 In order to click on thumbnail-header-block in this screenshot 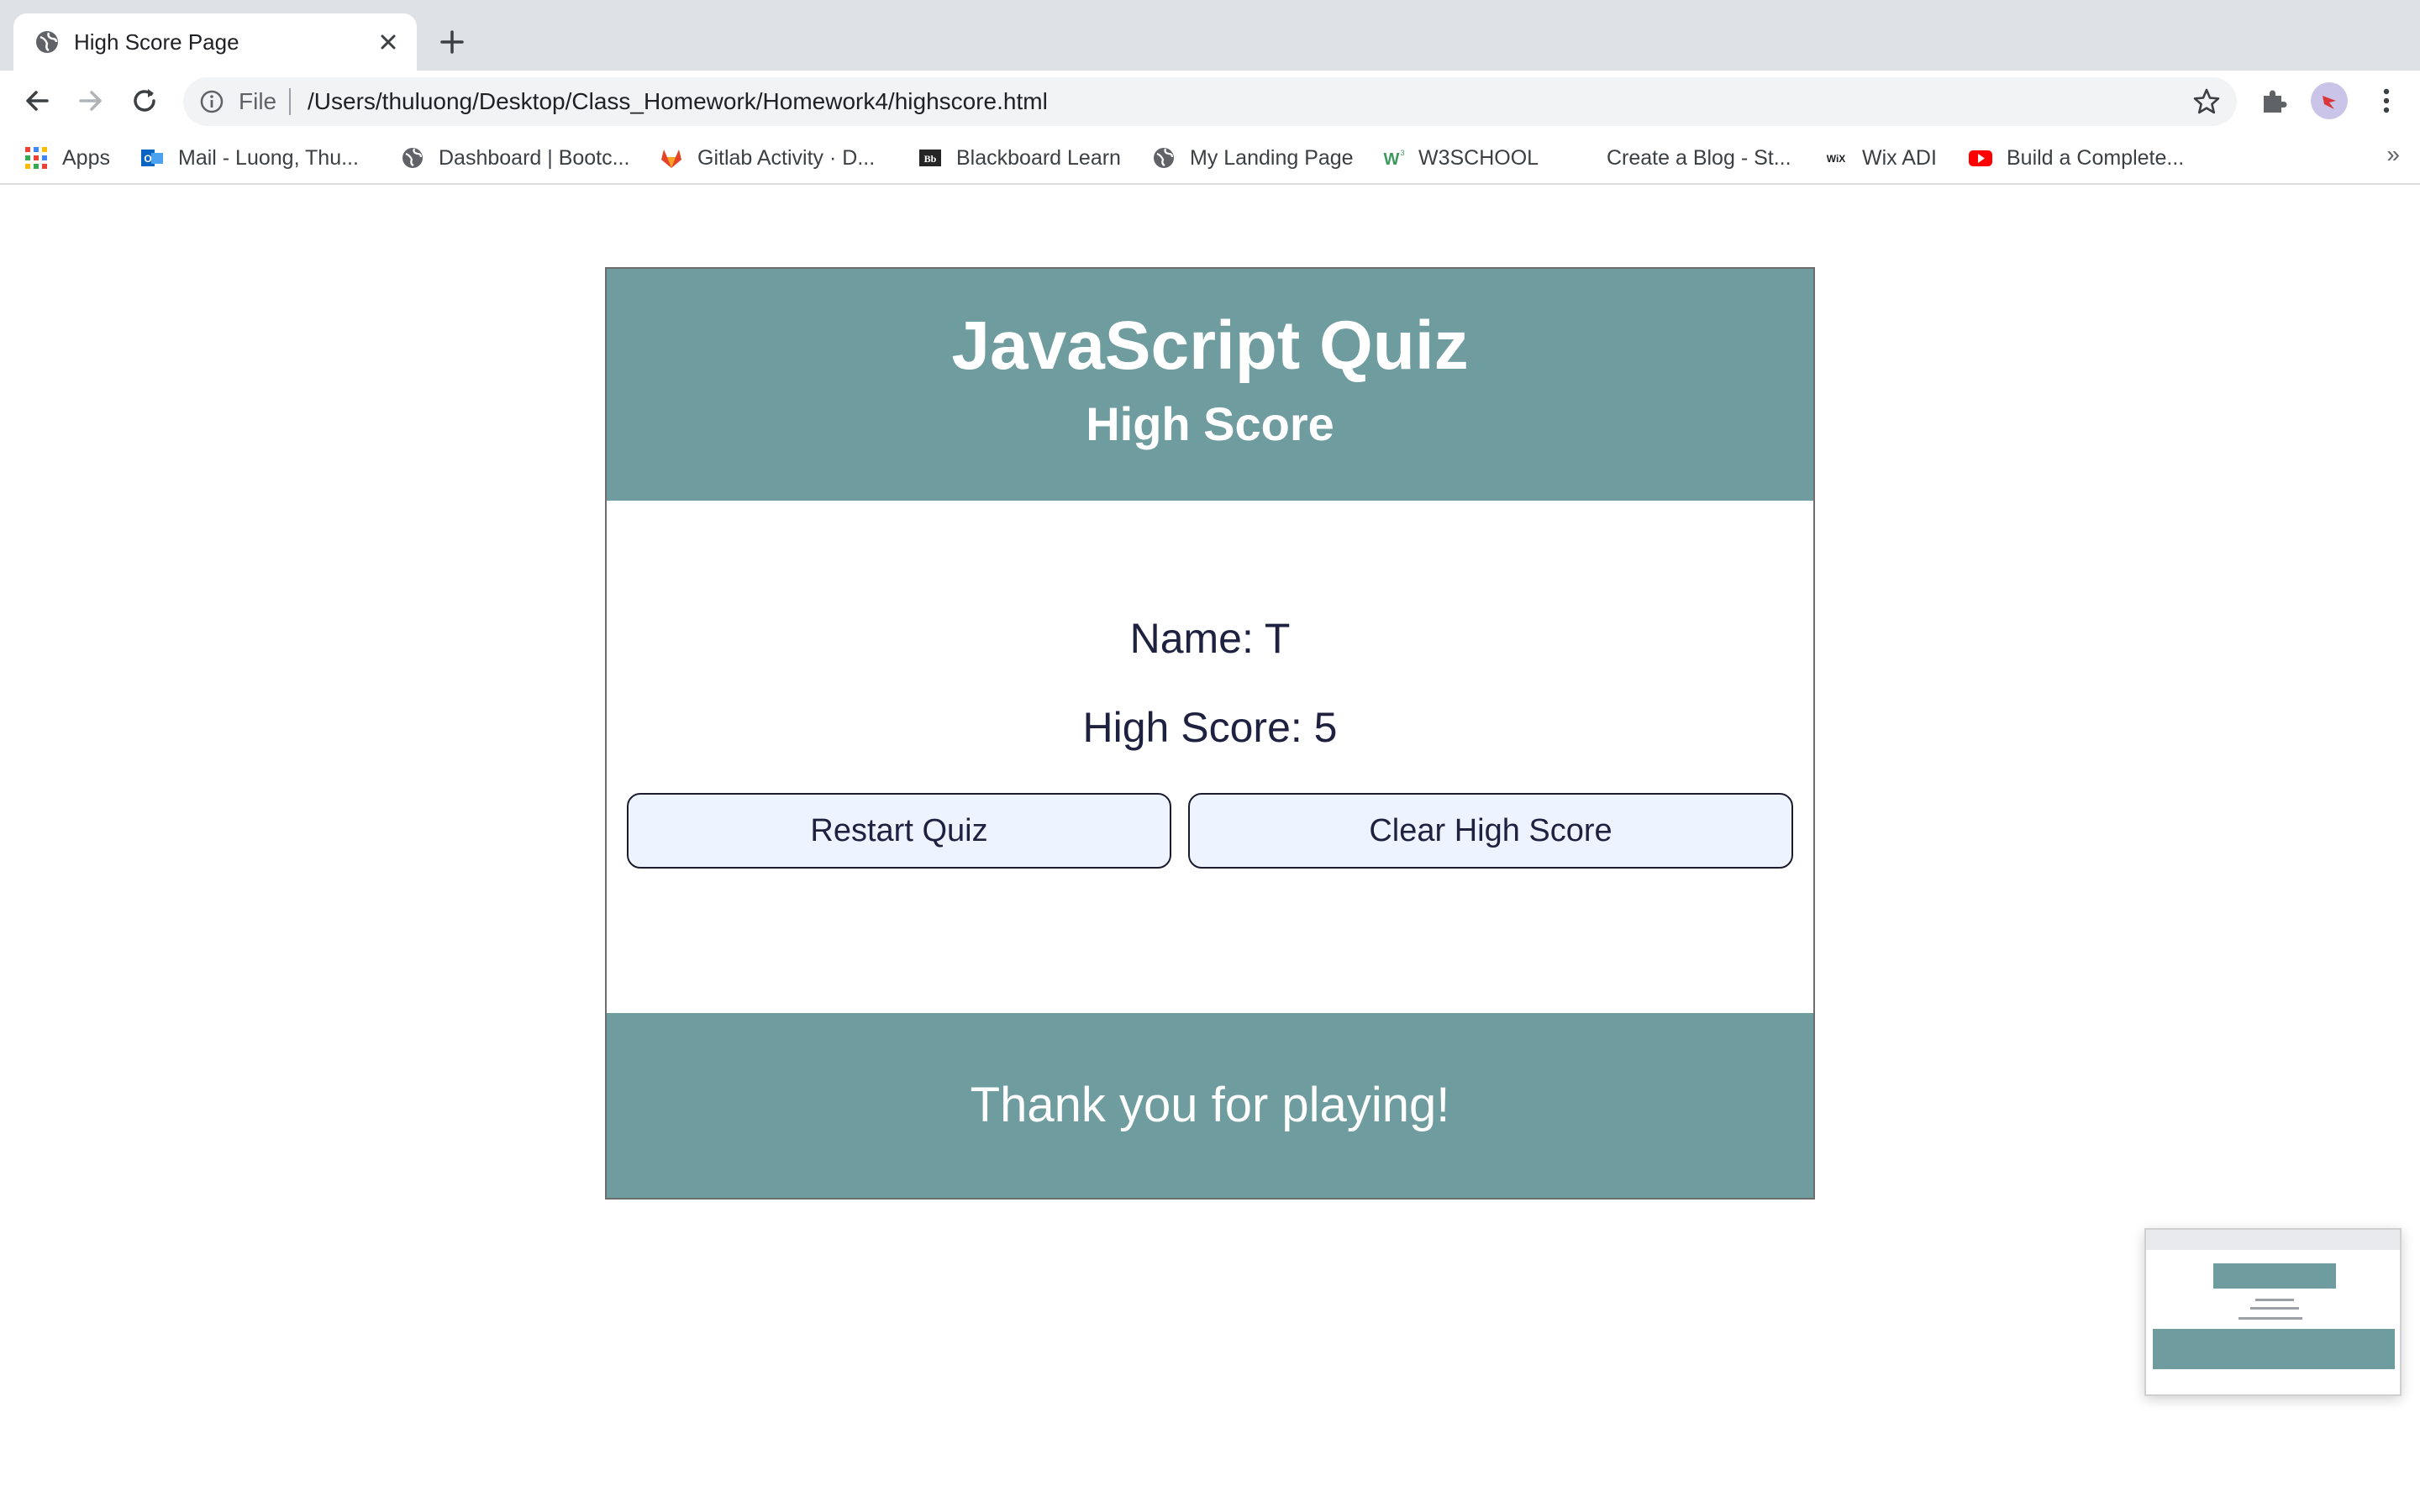, I will do `click(2274, 1276)`.